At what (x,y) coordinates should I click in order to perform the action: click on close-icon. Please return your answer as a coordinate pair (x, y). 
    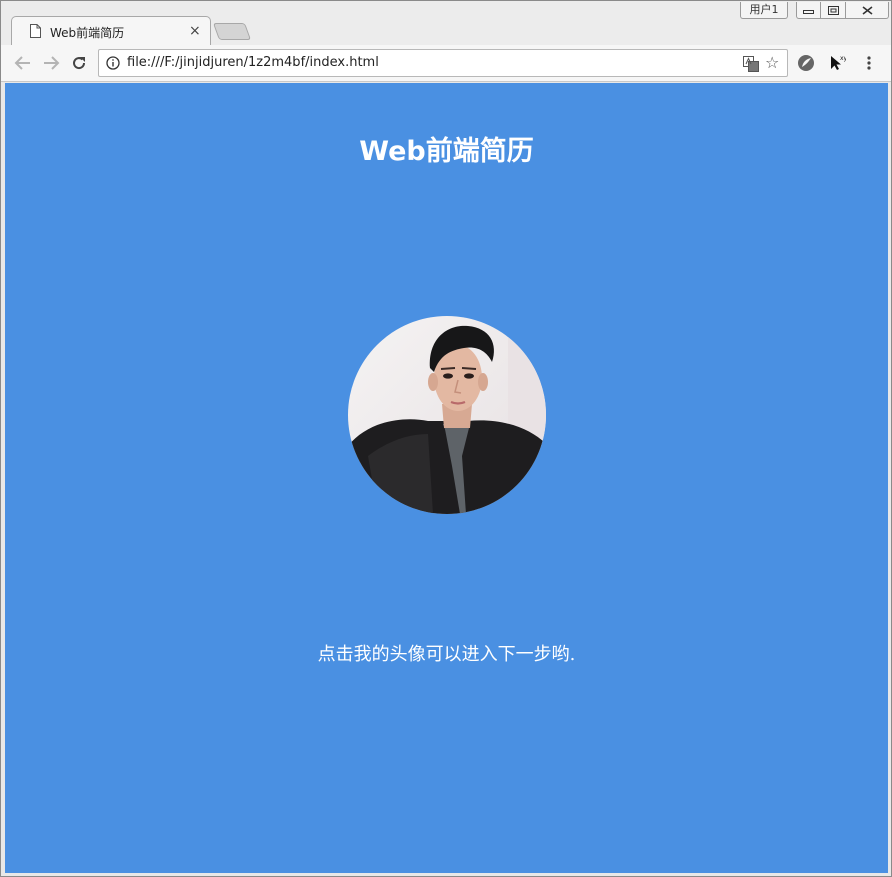
    Looking at the image, I should click on (867, 10).